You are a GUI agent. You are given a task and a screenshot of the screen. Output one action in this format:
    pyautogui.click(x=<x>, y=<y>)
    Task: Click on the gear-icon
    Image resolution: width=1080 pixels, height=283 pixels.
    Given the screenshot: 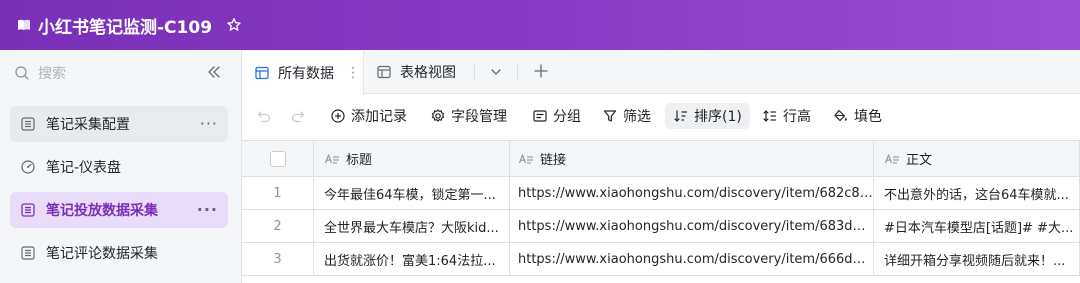 What is the action you would take?
    pyautogui.click(x=438, y=116)
    